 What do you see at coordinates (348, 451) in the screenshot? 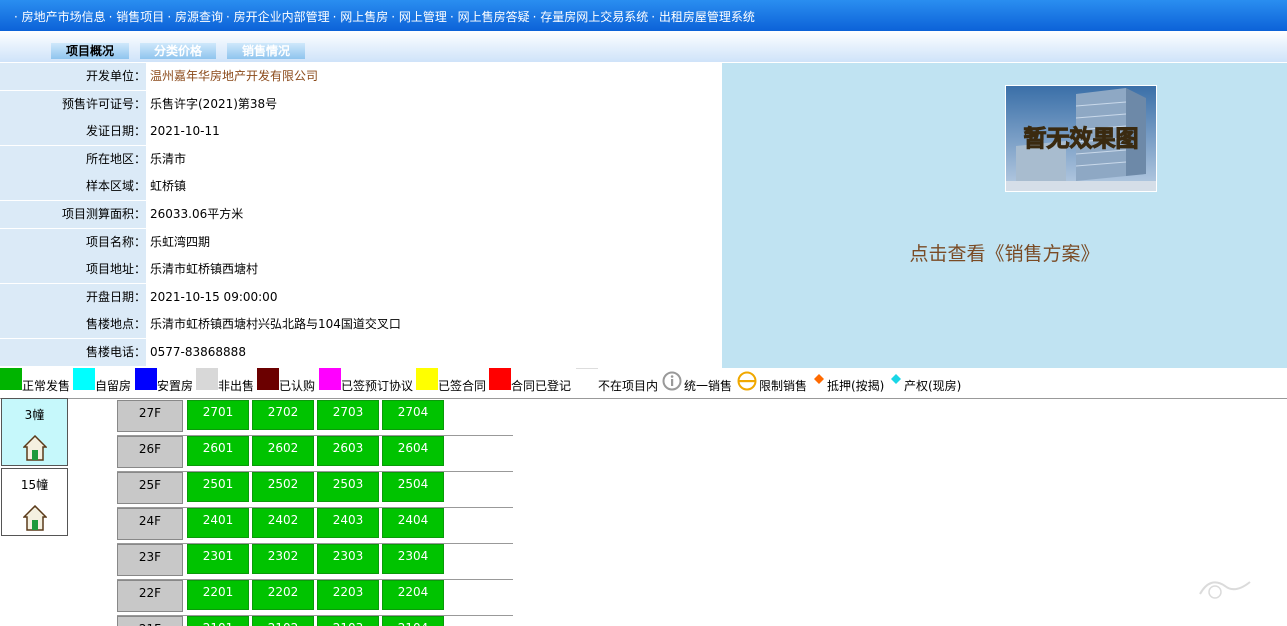
I see `unit-cell: 2603` at bounding box center [348, 451].